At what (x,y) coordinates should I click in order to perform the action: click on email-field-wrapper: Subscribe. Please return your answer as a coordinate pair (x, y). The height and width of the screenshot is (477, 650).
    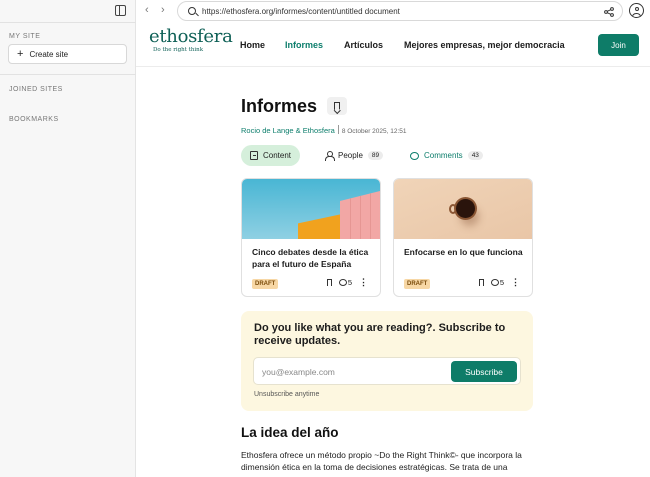
    Looking at the image, I should click on (387, 371).